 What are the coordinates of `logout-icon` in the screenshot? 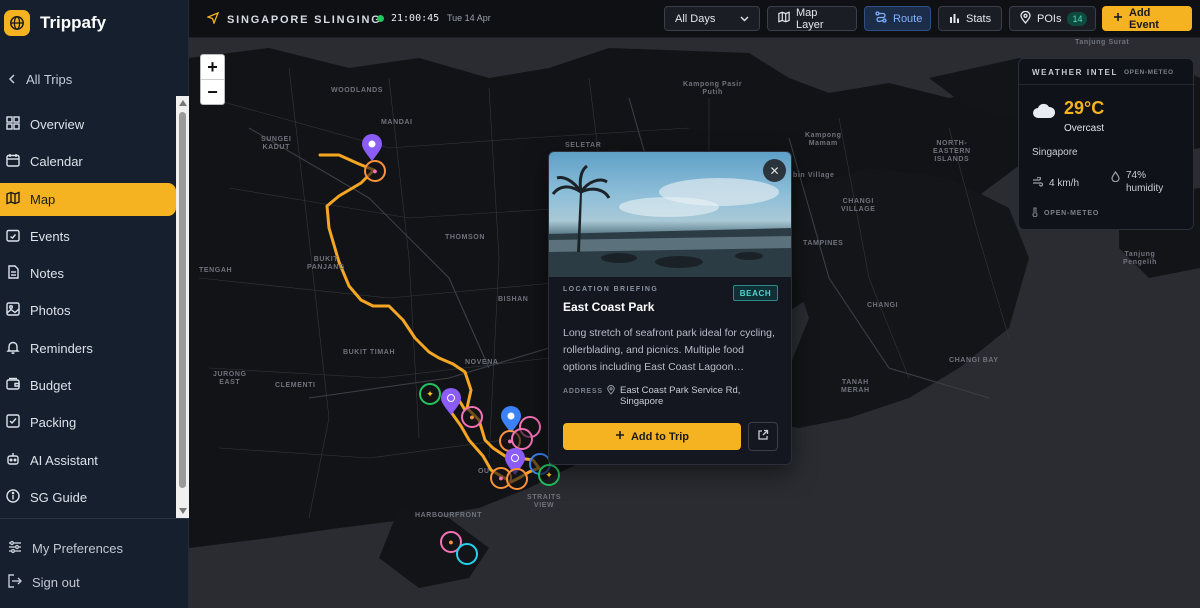 It's located at (15, 582).